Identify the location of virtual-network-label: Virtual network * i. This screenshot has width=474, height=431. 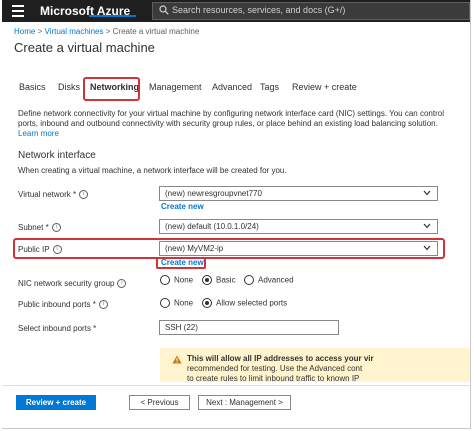
(53, 195).